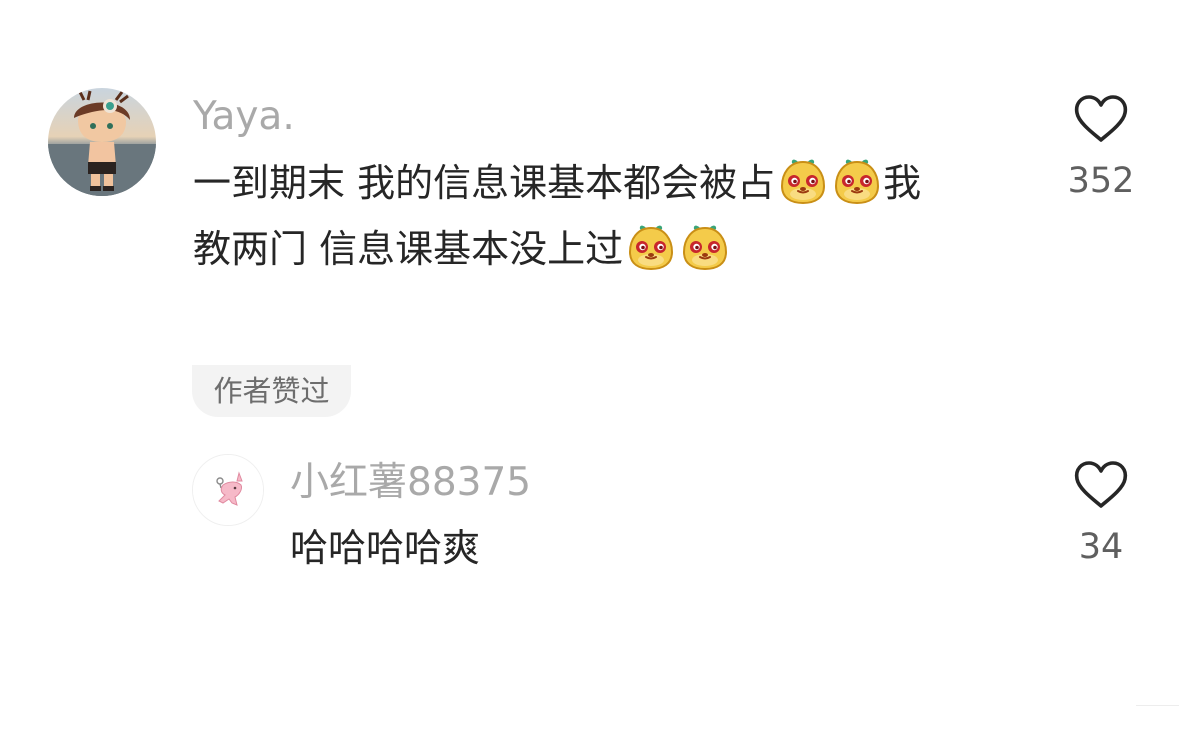 Image resolution: width=1179 pixels, height=733 pixels. What do you see at coordinates (1101, 181) in the screenshot?
I see `like-count: 352` at bounding box center [1101, 181].